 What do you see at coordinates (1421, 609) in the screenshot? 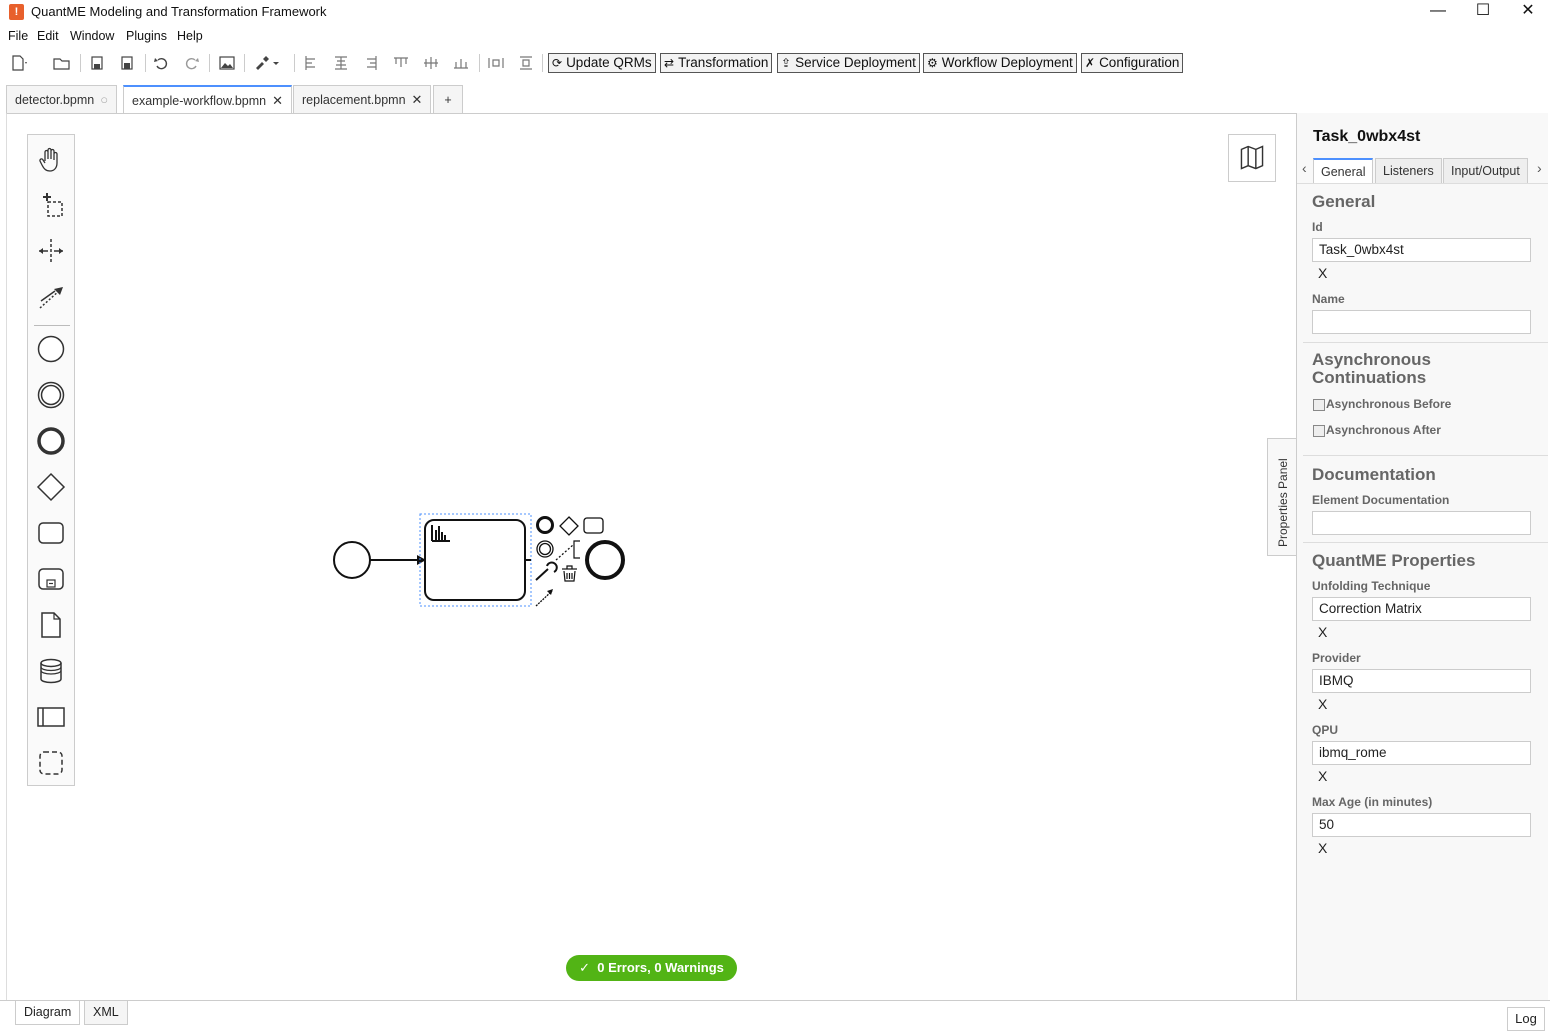
I see `unfolding-technique-field: Correction Matrix` at bounding box center [1421, 609].